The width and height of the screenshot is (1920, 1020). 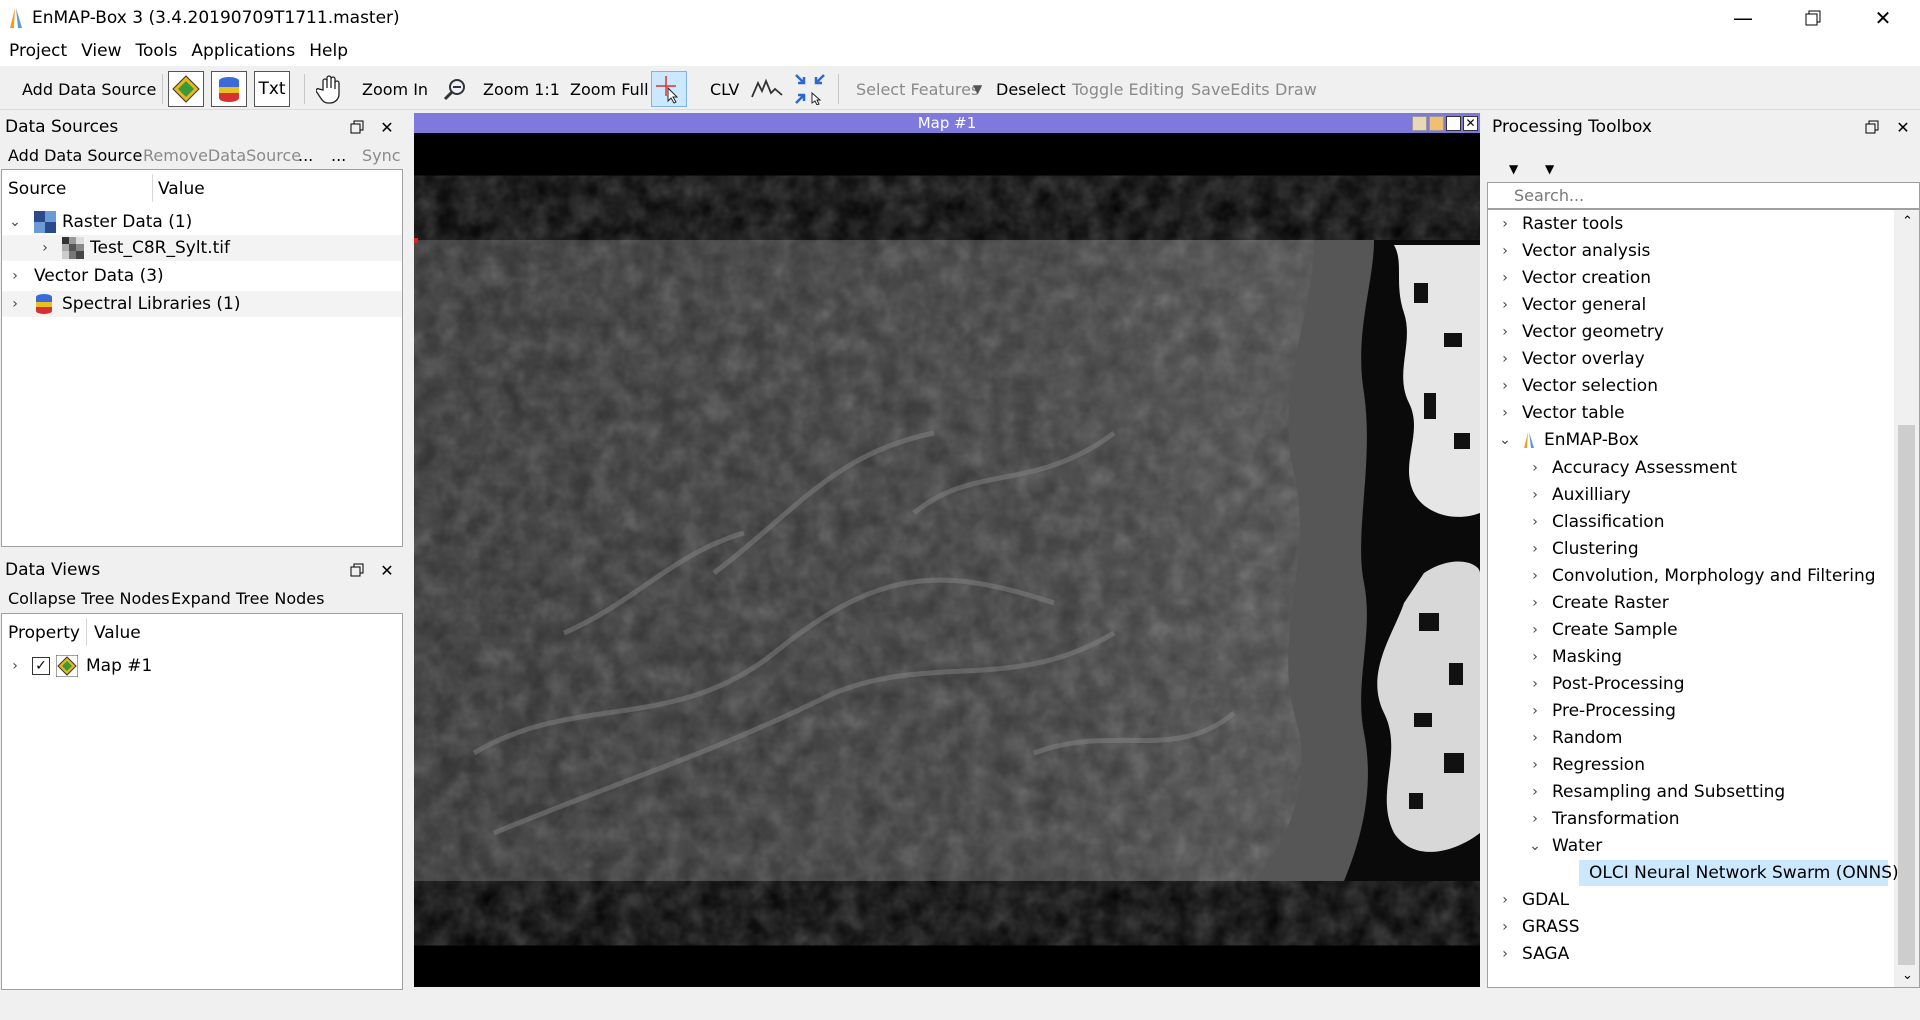 What do you see at coordinates (1906, 695) in the screenshot?
I see `scroll-thumb` at bounding box center [1906, 695].